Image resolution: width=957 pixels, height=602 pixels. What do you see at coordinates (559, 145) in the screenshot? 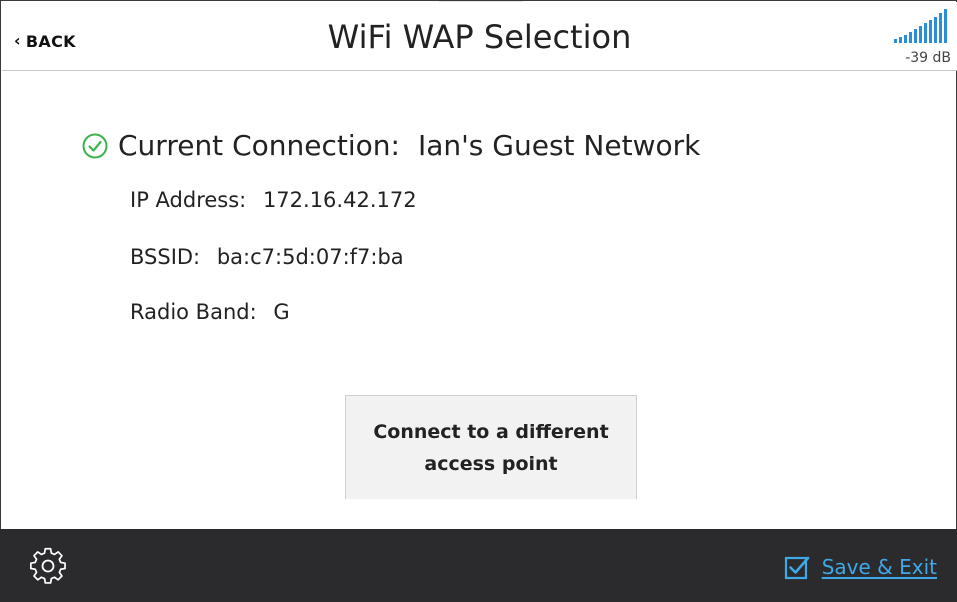
I see `network-name: Ian's Guest Network` at bounding box center [559, 145].